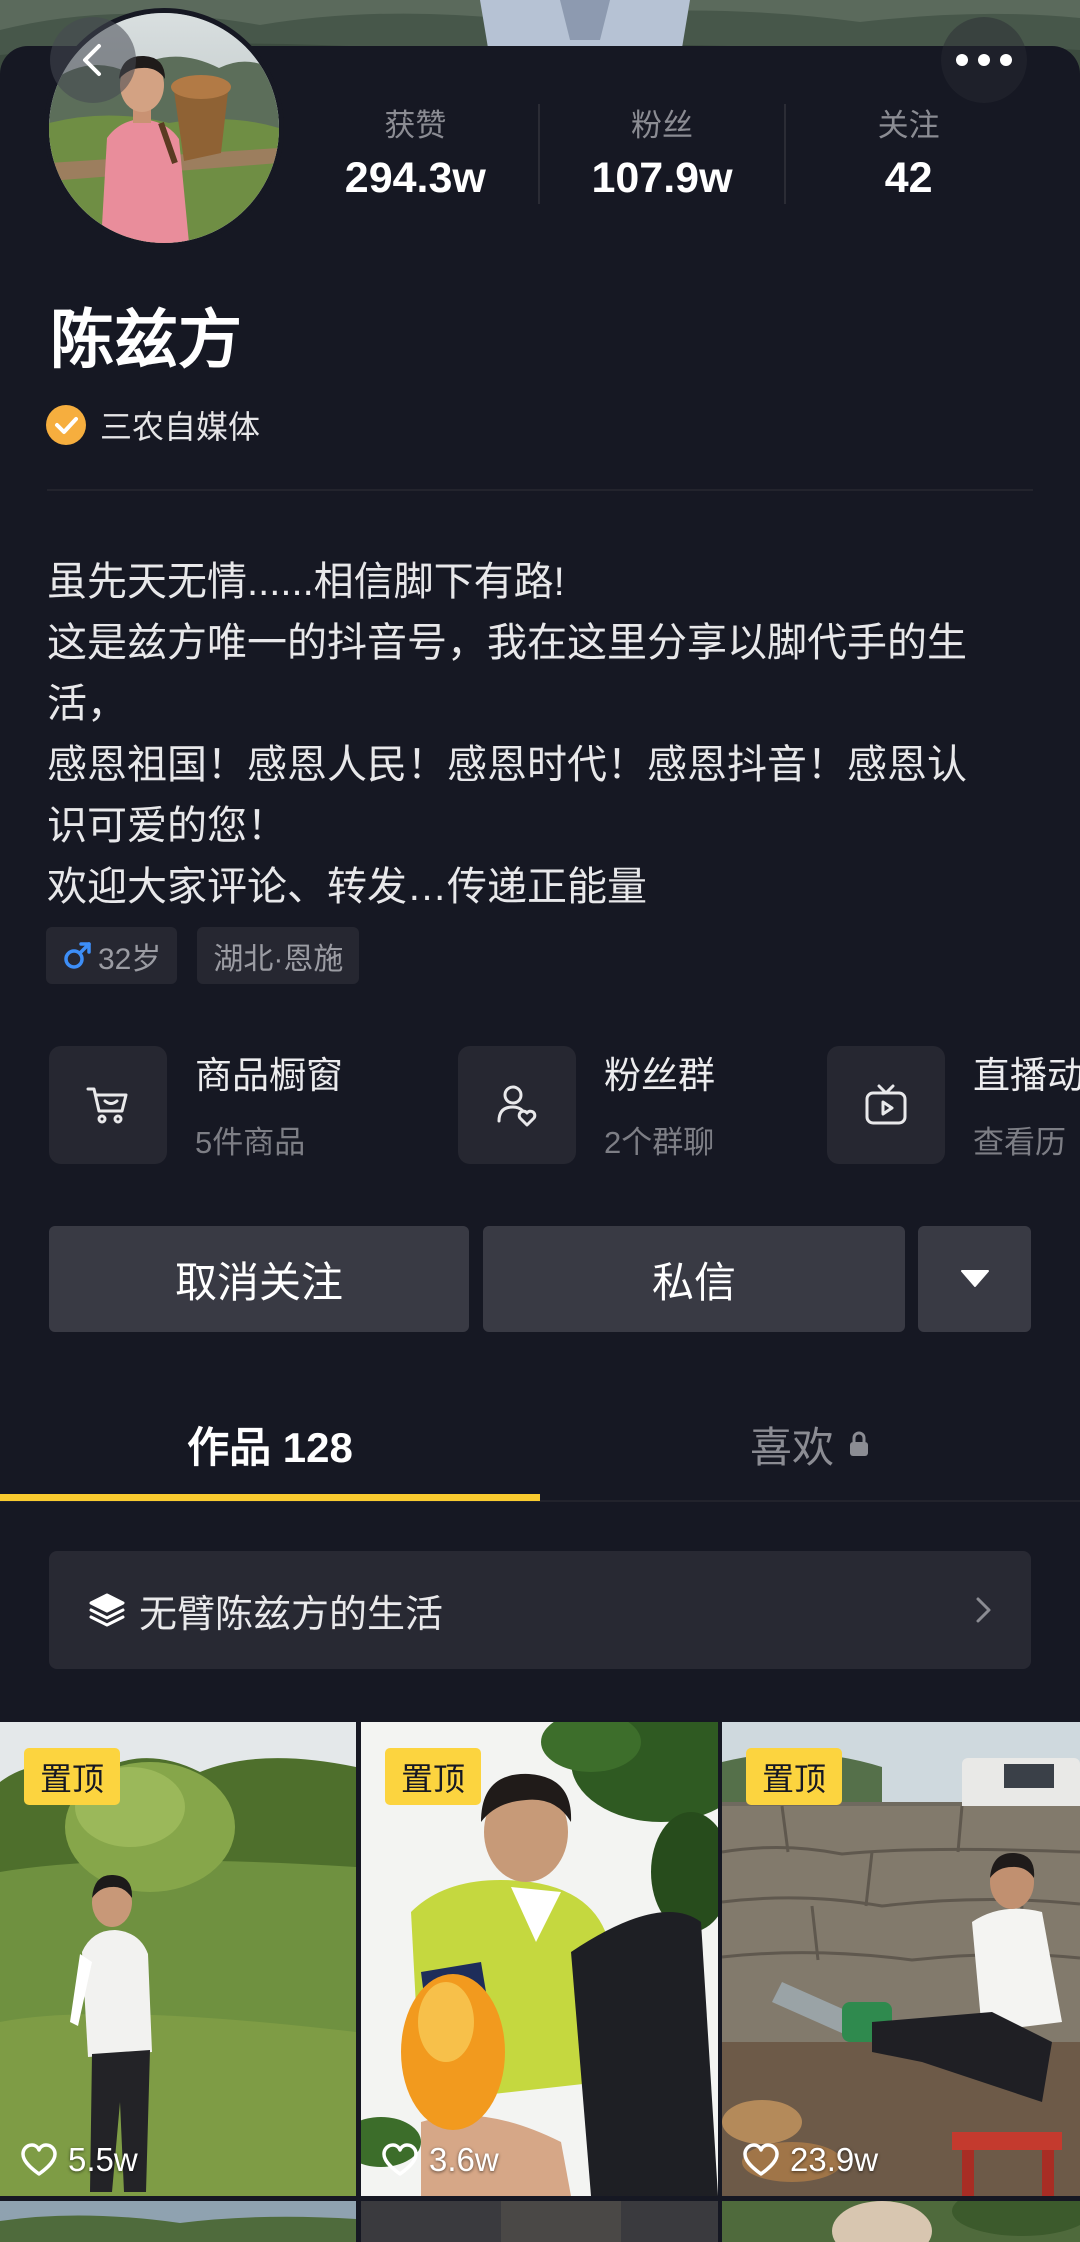 This screenshot has height=2242, width=1080. Describe the element at coordinates (87, 704) in the screenshot. I see `bio-line: 活，` at that location.